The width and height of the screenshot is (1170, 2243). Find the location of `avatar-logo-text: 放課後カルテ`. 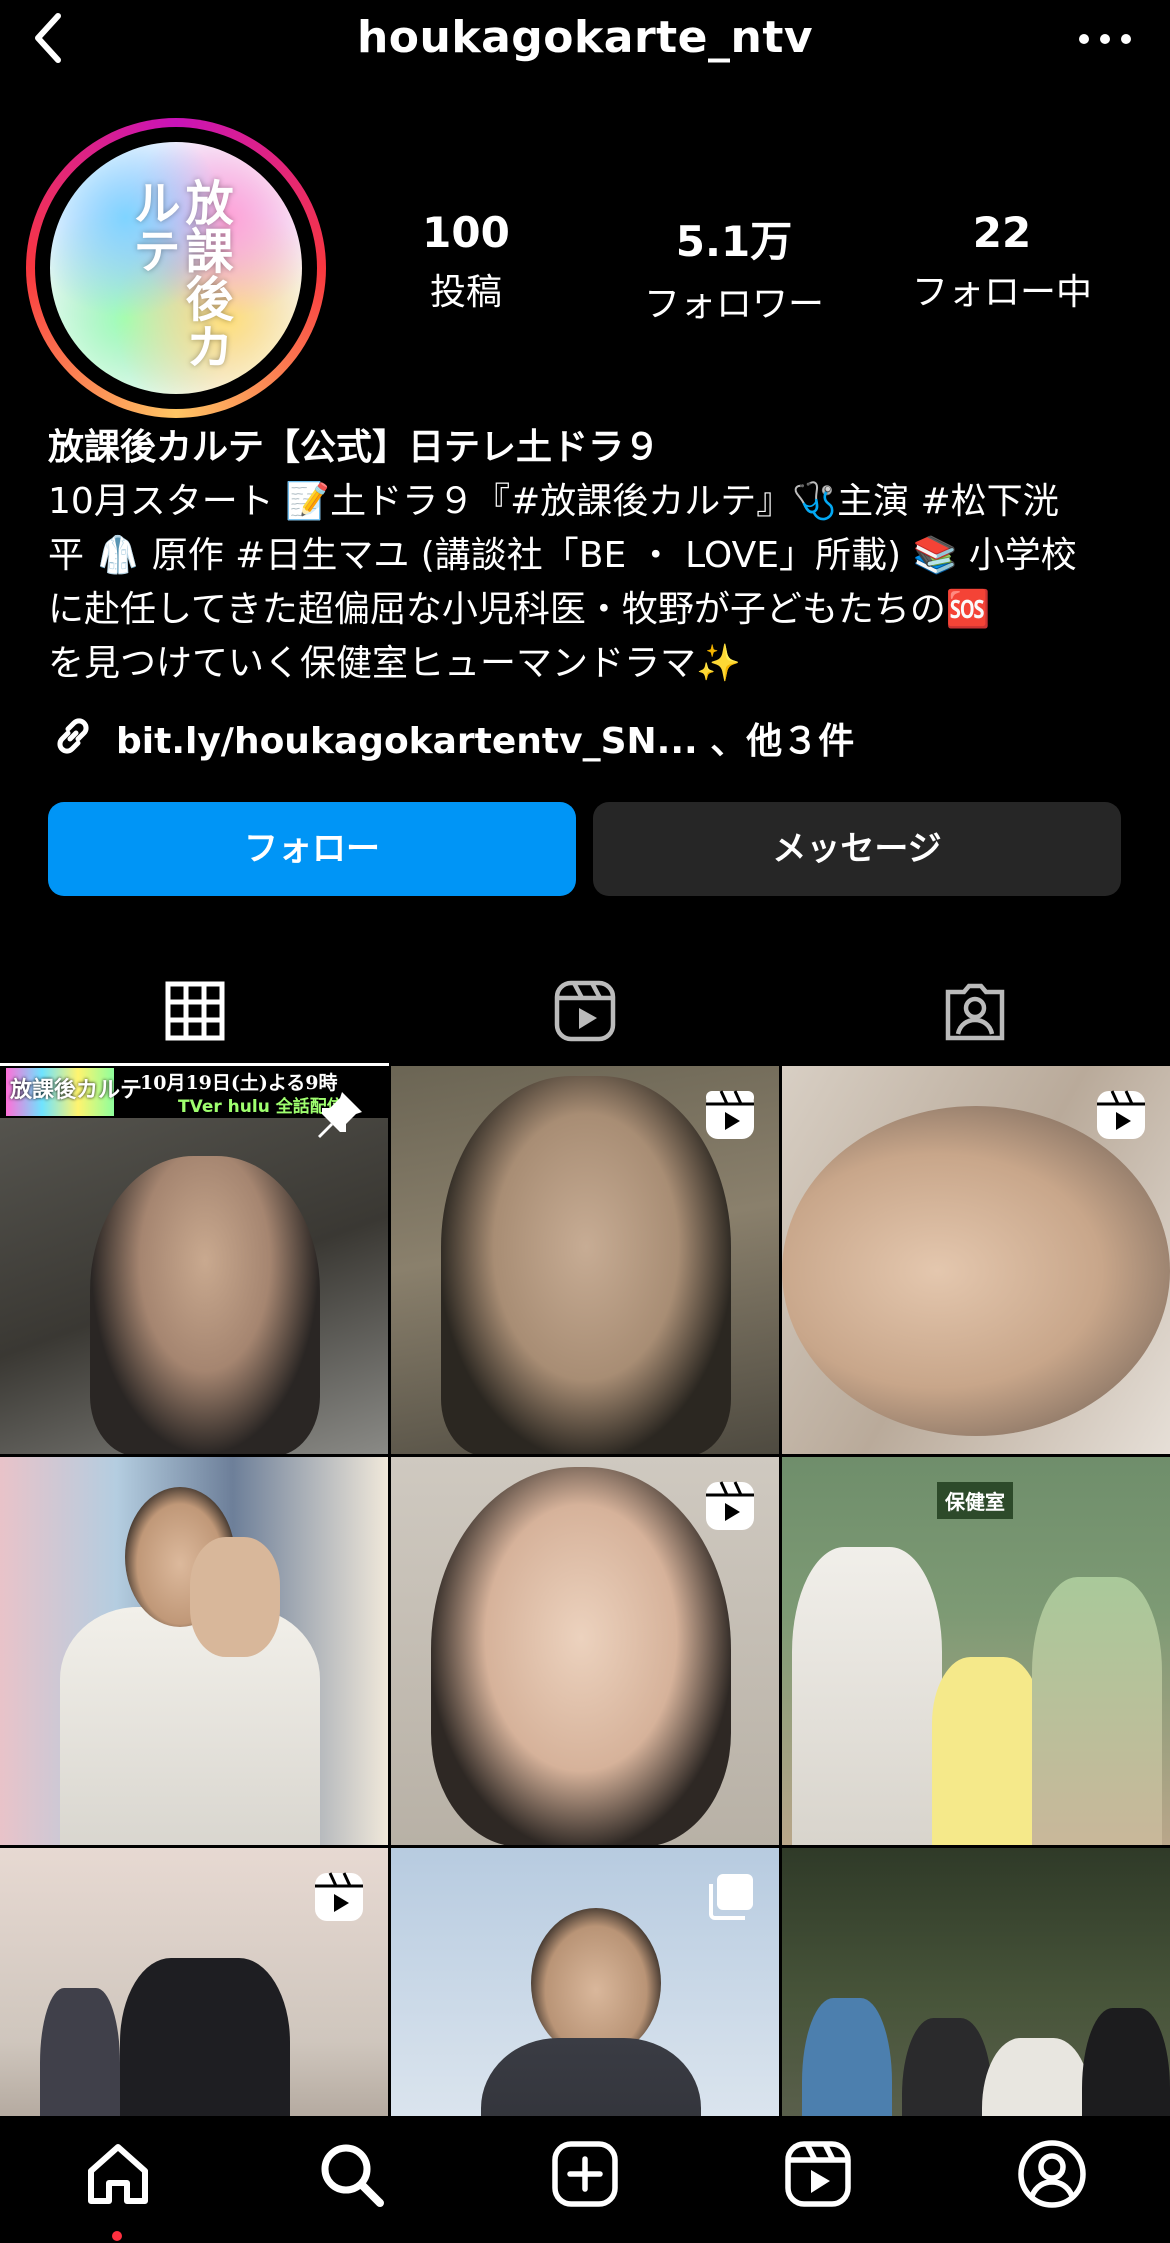

avatar-logo-text: 放課後カルテ is located at coordinates (178, 274).